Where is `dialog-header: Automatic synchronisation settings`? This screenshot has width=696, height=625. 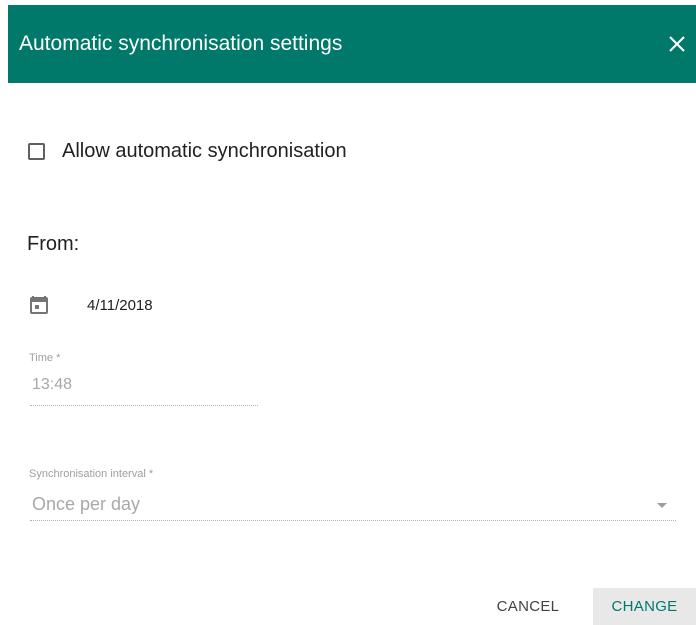
dialog-header: Automatic synchronisation settings is located at coordinates (352, 44).